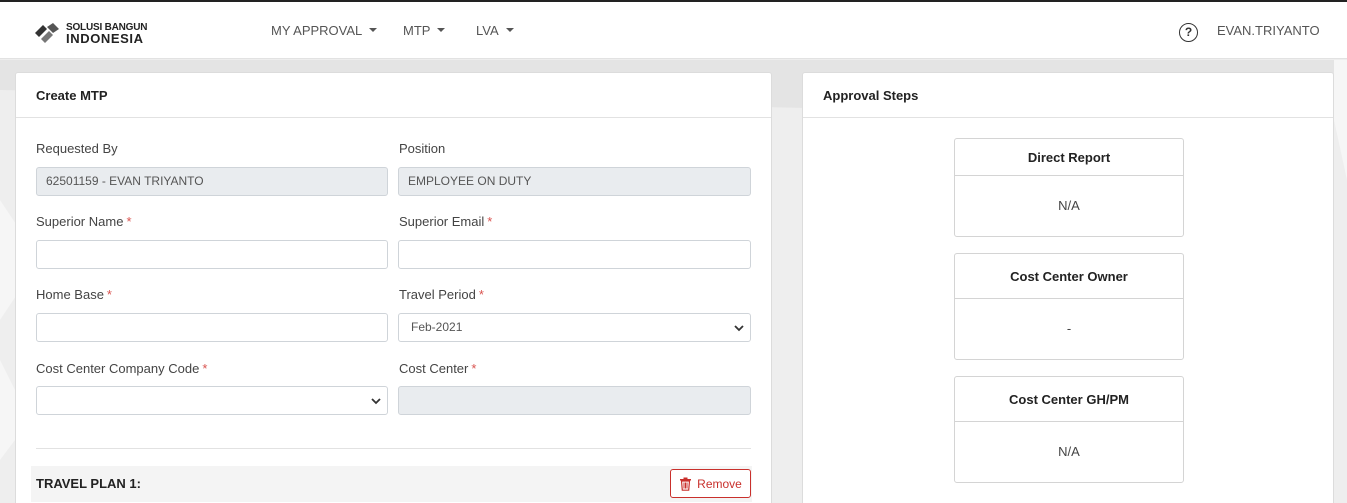 The height and width of the screenshot is (503, 1347). Describe the element at coordinates (487, 30) in the screenshot. I see `nav-lva-label: LVA` at that location.